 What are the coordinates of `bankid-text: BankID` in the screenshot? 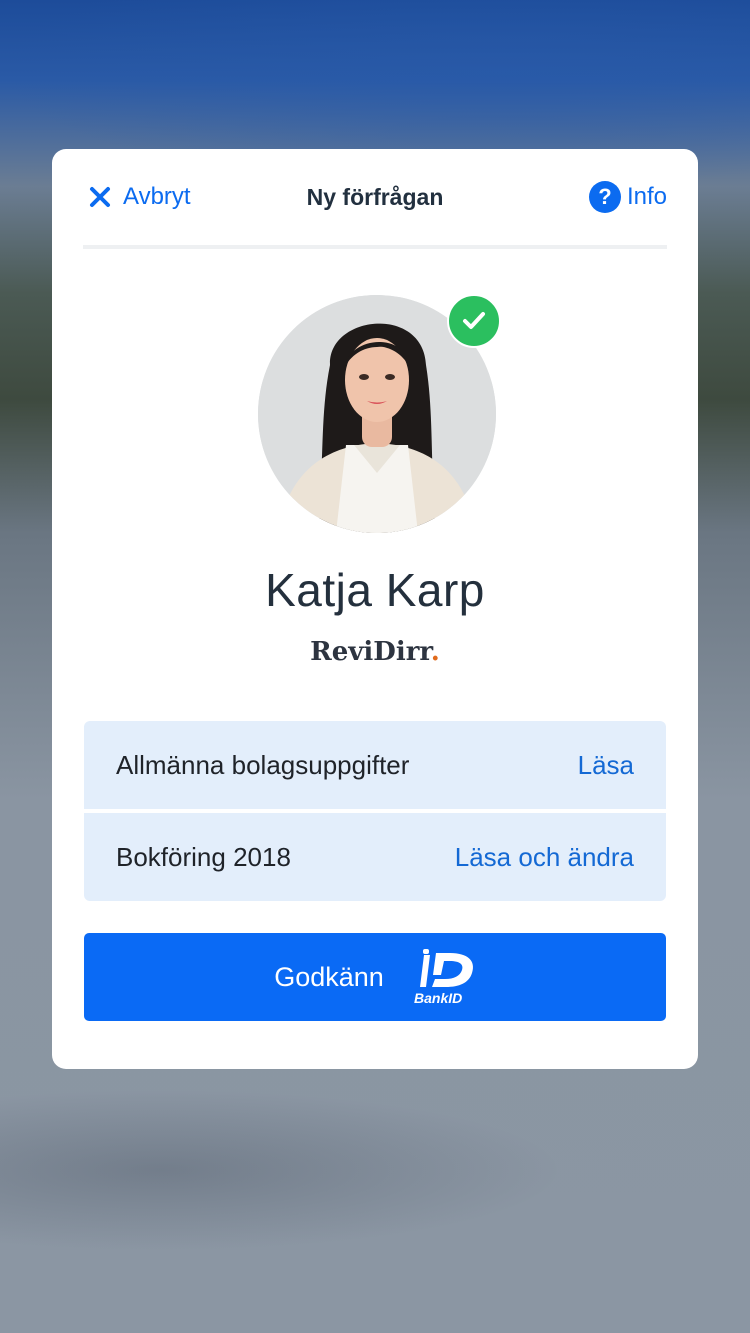 It's located at (438, 997).